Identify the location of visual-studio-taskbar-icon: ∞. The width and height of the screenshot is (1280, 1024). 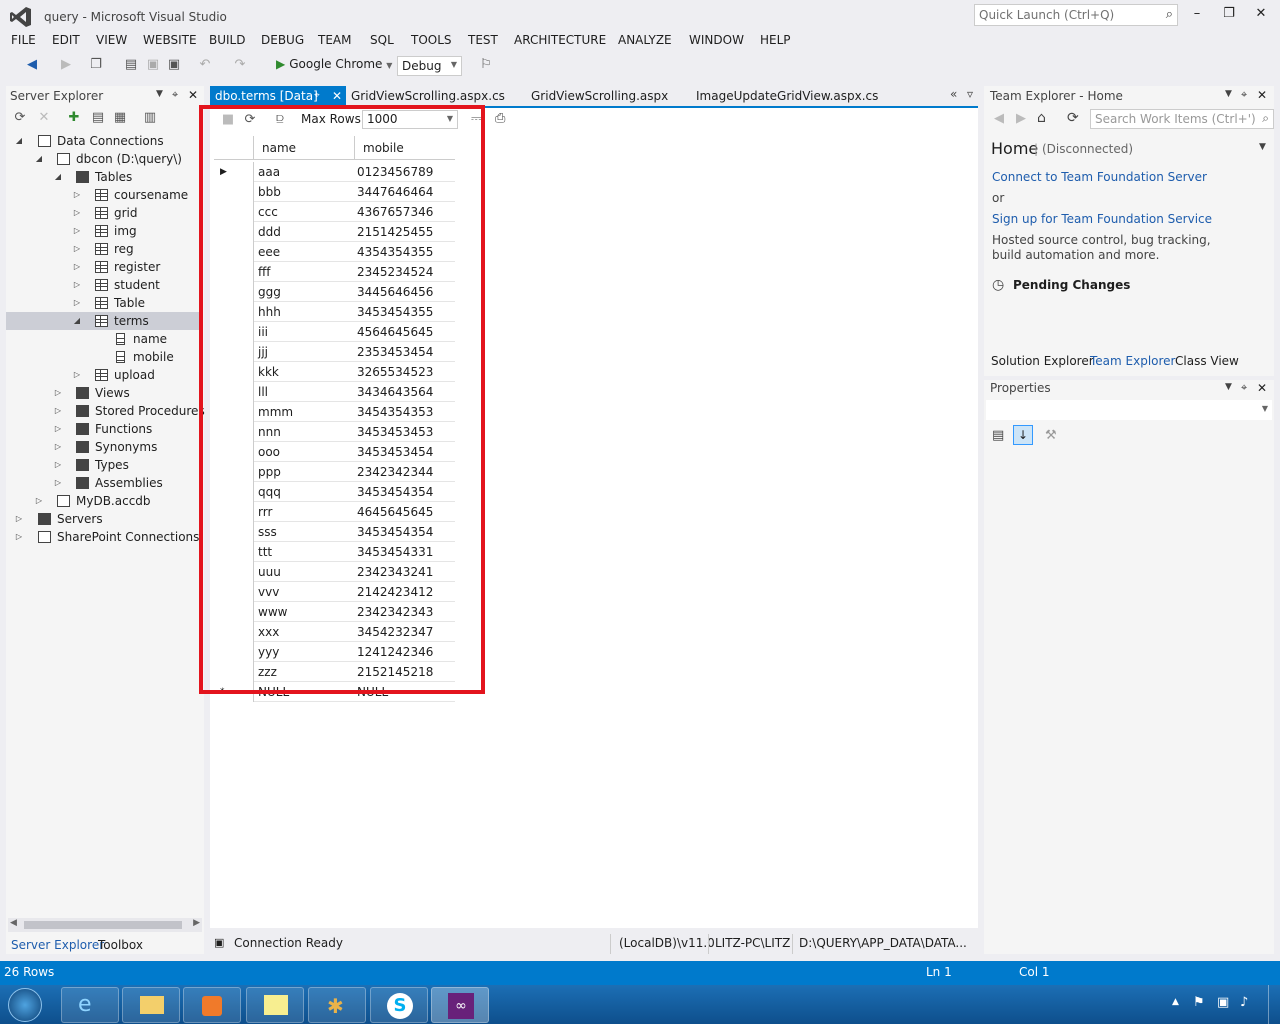
(460, 1005).